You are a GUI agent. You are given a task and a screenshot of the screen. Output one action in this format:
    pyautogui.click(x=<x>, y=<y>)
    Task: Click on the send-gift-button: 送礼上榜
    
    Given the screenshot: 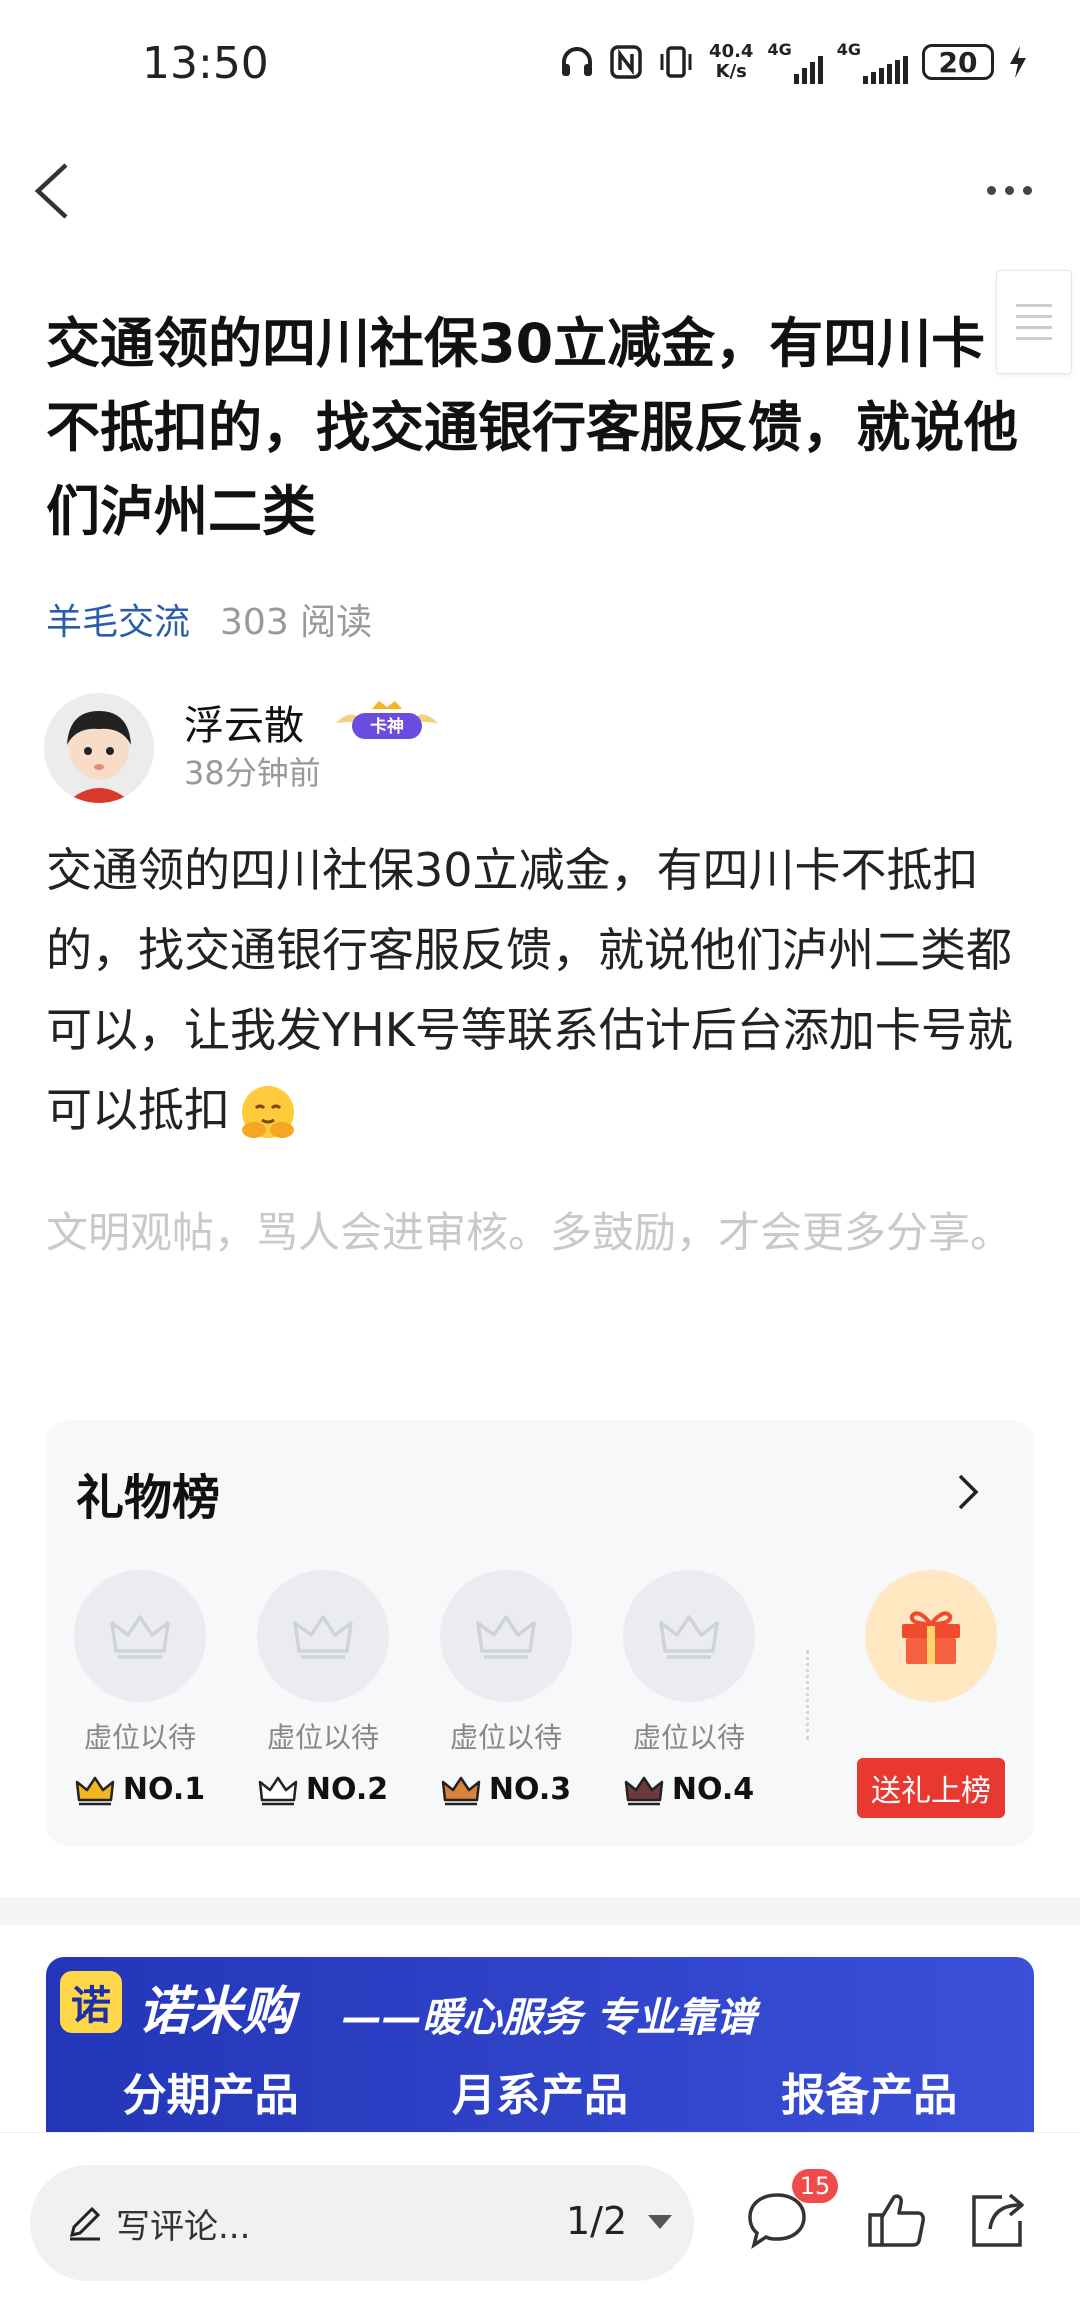 What is the action you would take?
    pyautogui.click(x=931, y=1788)
    